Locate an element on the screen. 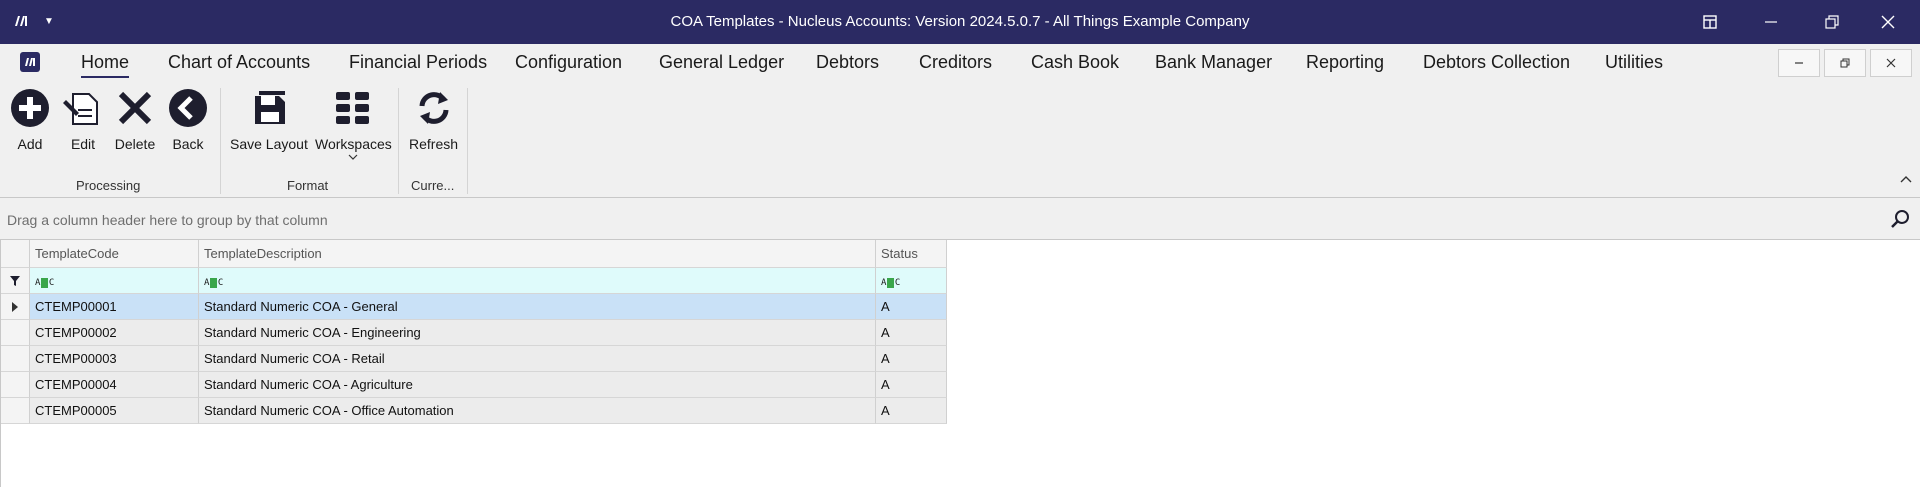 This screenshot has height=487, width=1920. minimize-button is located at coordinates (1771, 22).